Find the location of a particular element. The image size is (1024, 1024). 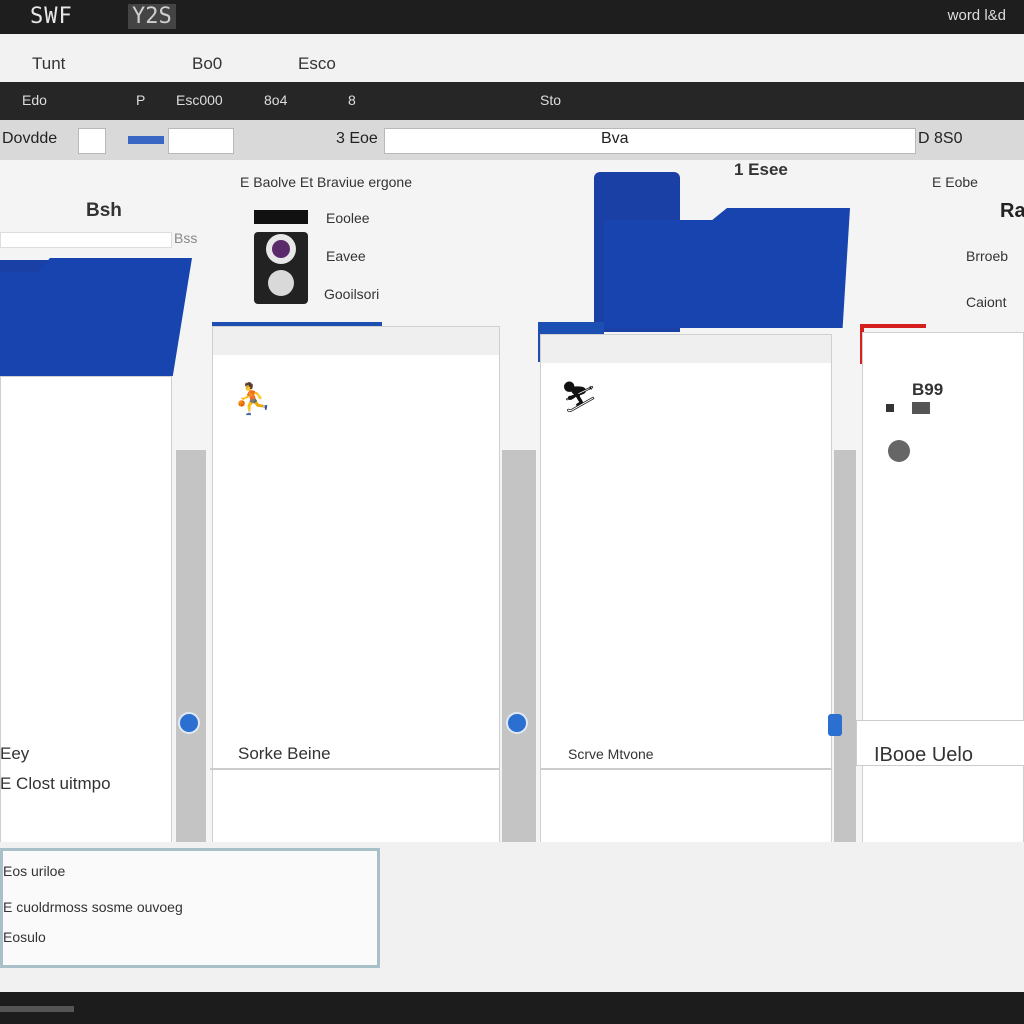

right-panel-row-2: Caiont is located at coordinates (986, 302).